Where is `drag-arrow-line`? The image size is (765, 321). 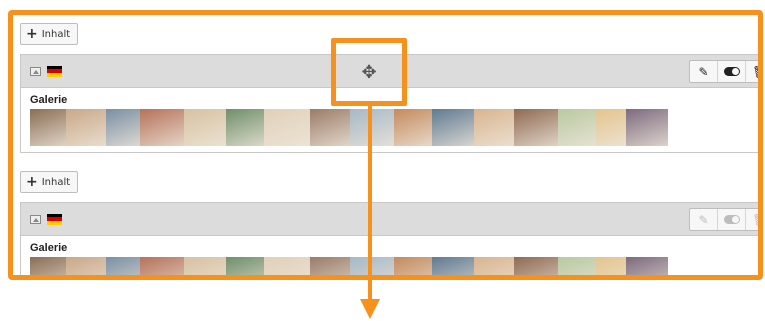
drag-arrow-line is located at coordinates (370, 203).